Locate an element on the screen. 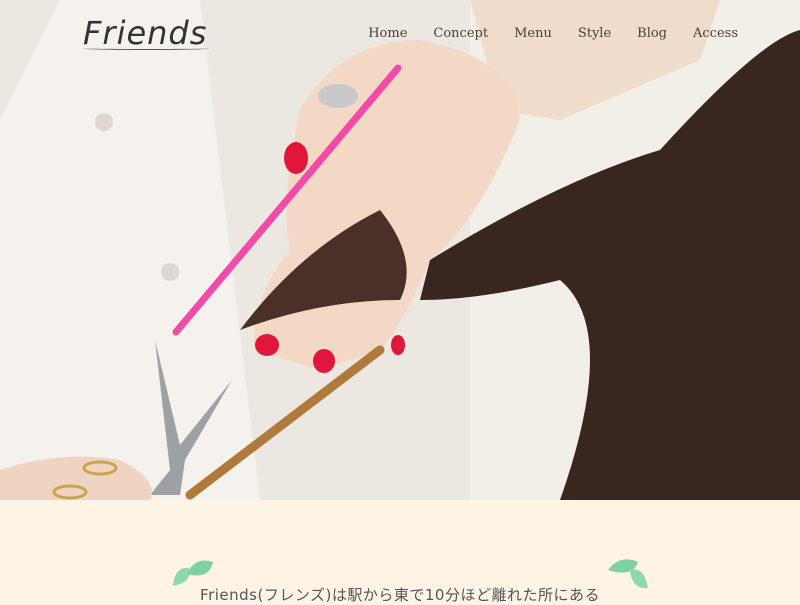 Image resolution: width=800 pixels, height=605 pixels. nav-blog: Blog is located at coordinates (652, 33).